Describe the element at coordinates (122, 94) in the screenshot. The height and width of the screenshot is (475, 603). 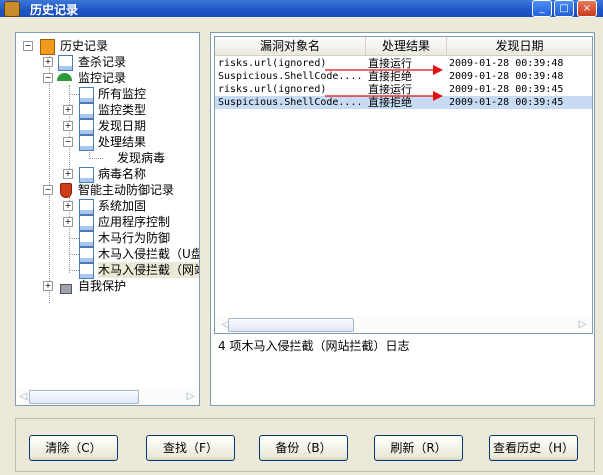
I see `tree-label: 所有监控` at that location.